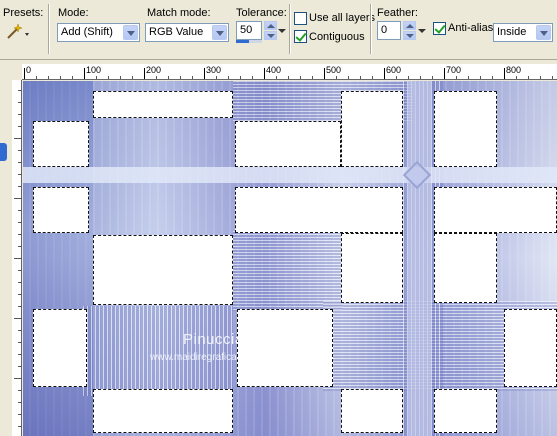 This screenshot has width=557, height=436. Describe the element at coordinates (389, 30) in the screenshot. I see `feather-input: 0` at that location.